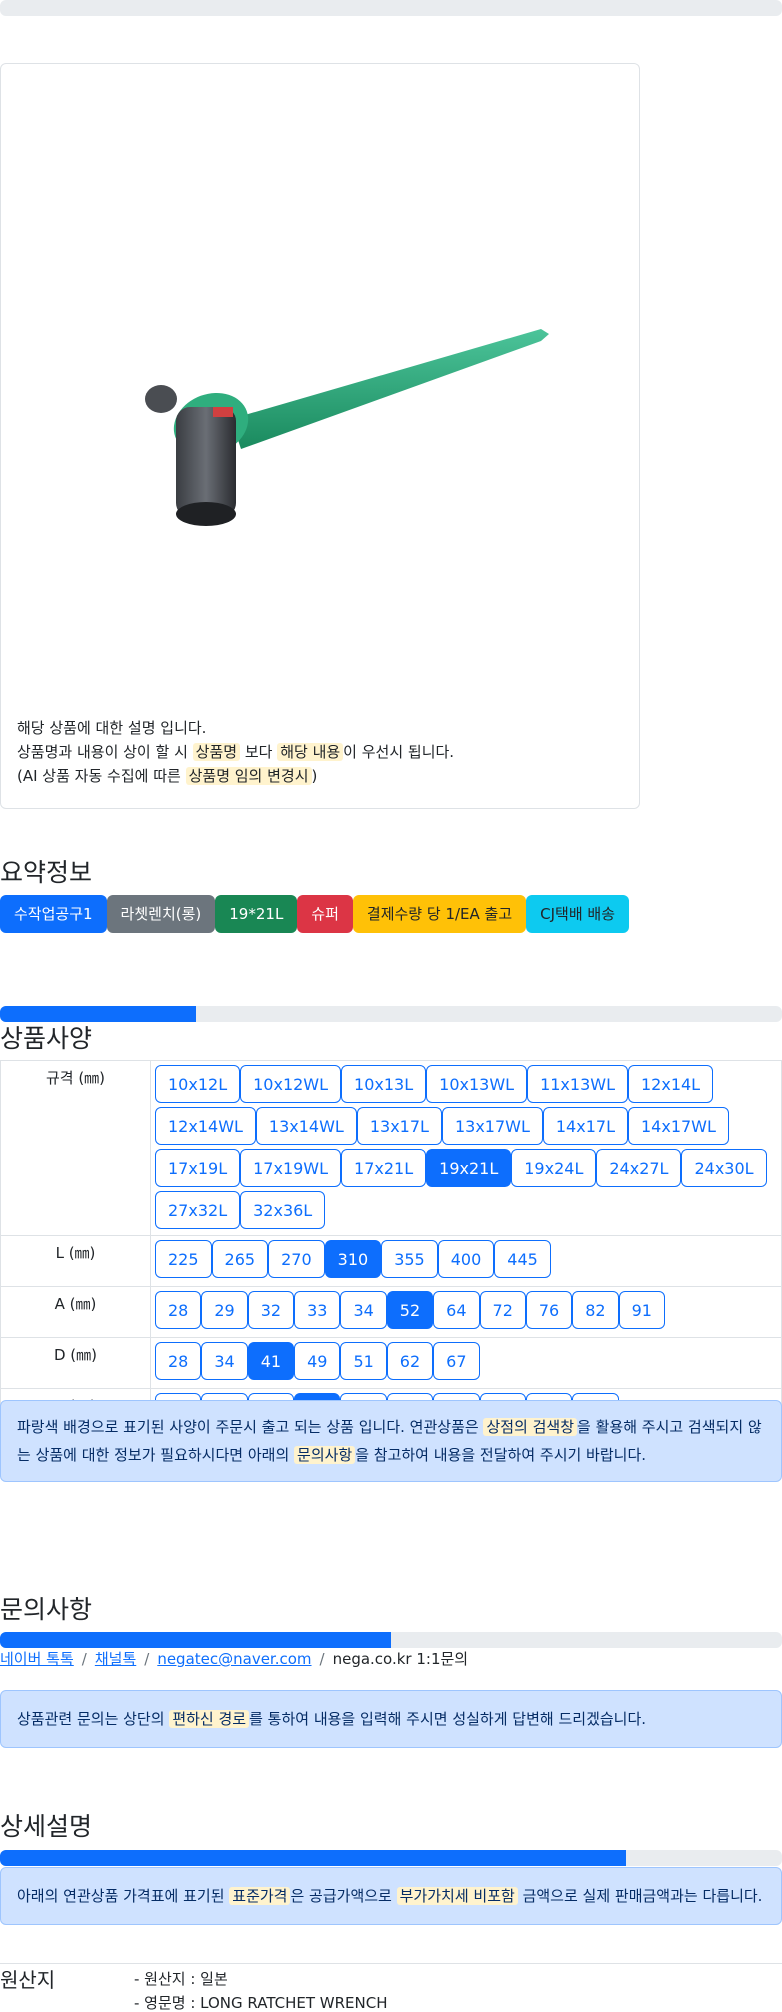  What do you see at coordinates (317, 1361) in the screenshot?
I see `spec-option-button: 49` at bounding box center [317, 1361].